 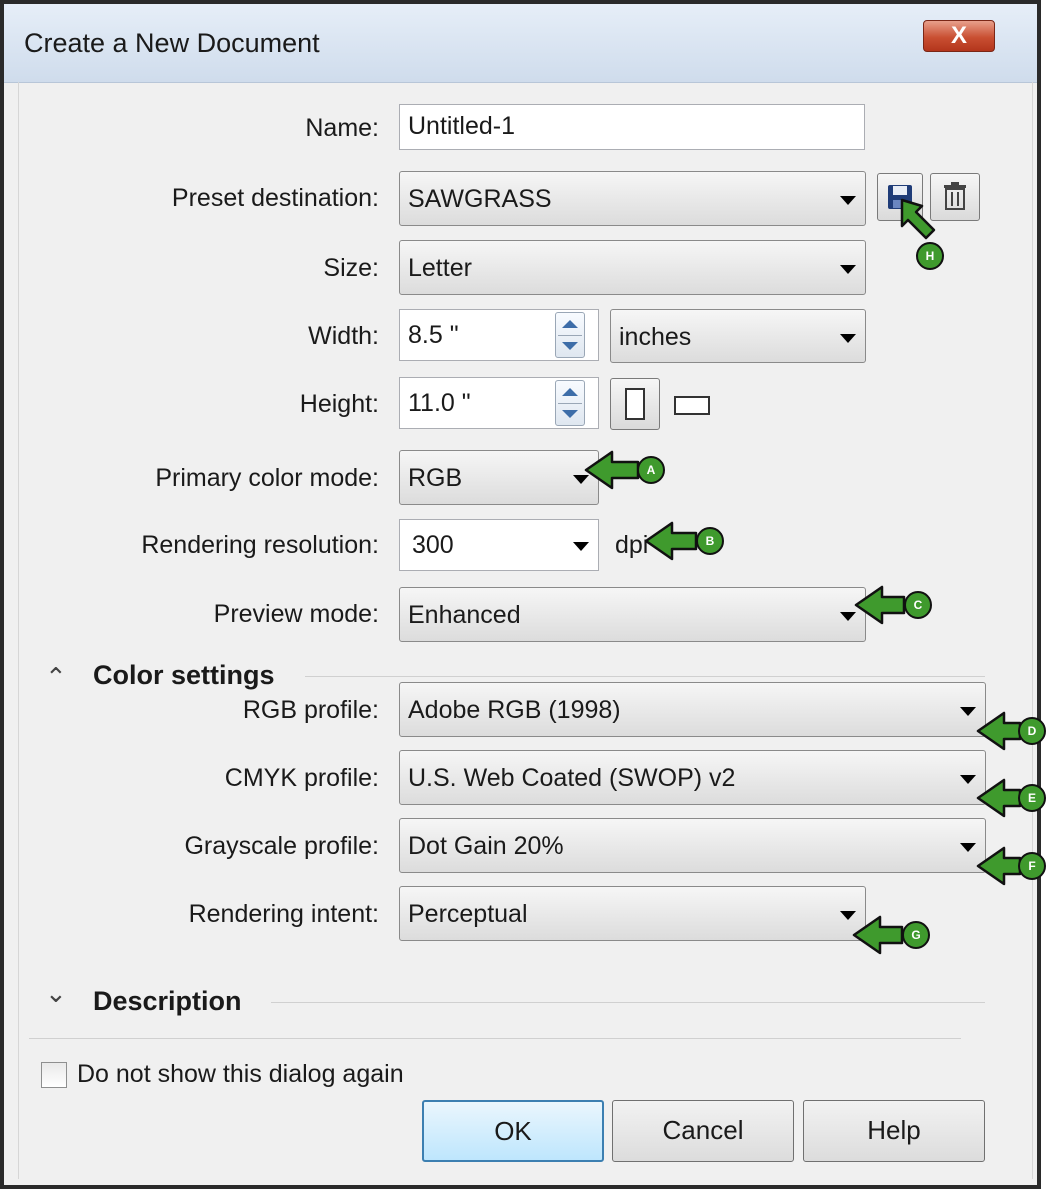 What do you see at coordinates (54, 1075) in the screenshot?
I see `dont-show-again-checkbox` at bounding box center [54, 1075].